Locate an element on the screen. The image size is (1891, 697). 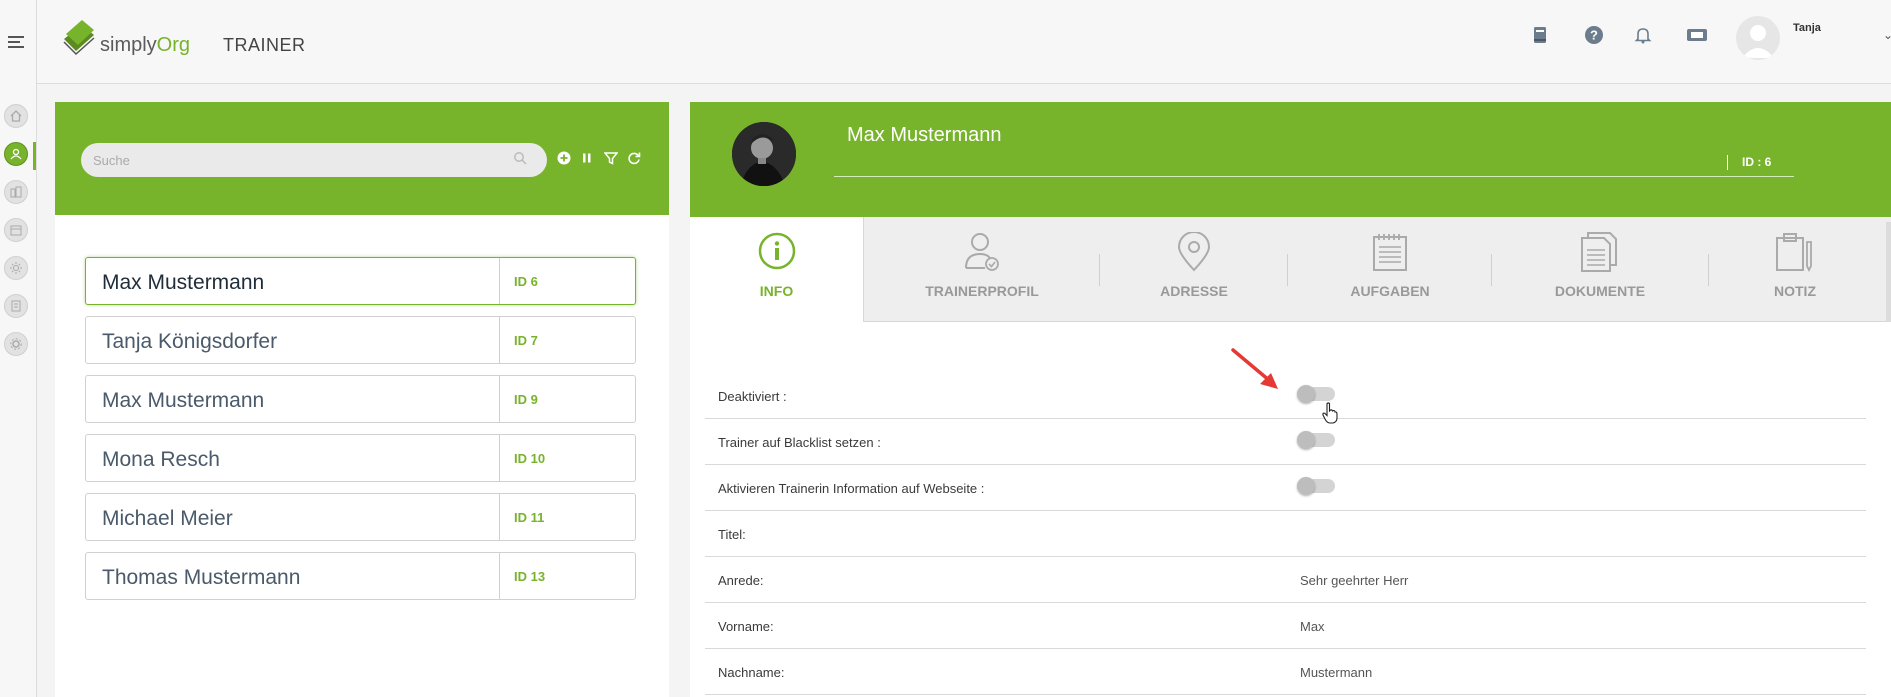
home-icon is located at coordinates (16, 116).